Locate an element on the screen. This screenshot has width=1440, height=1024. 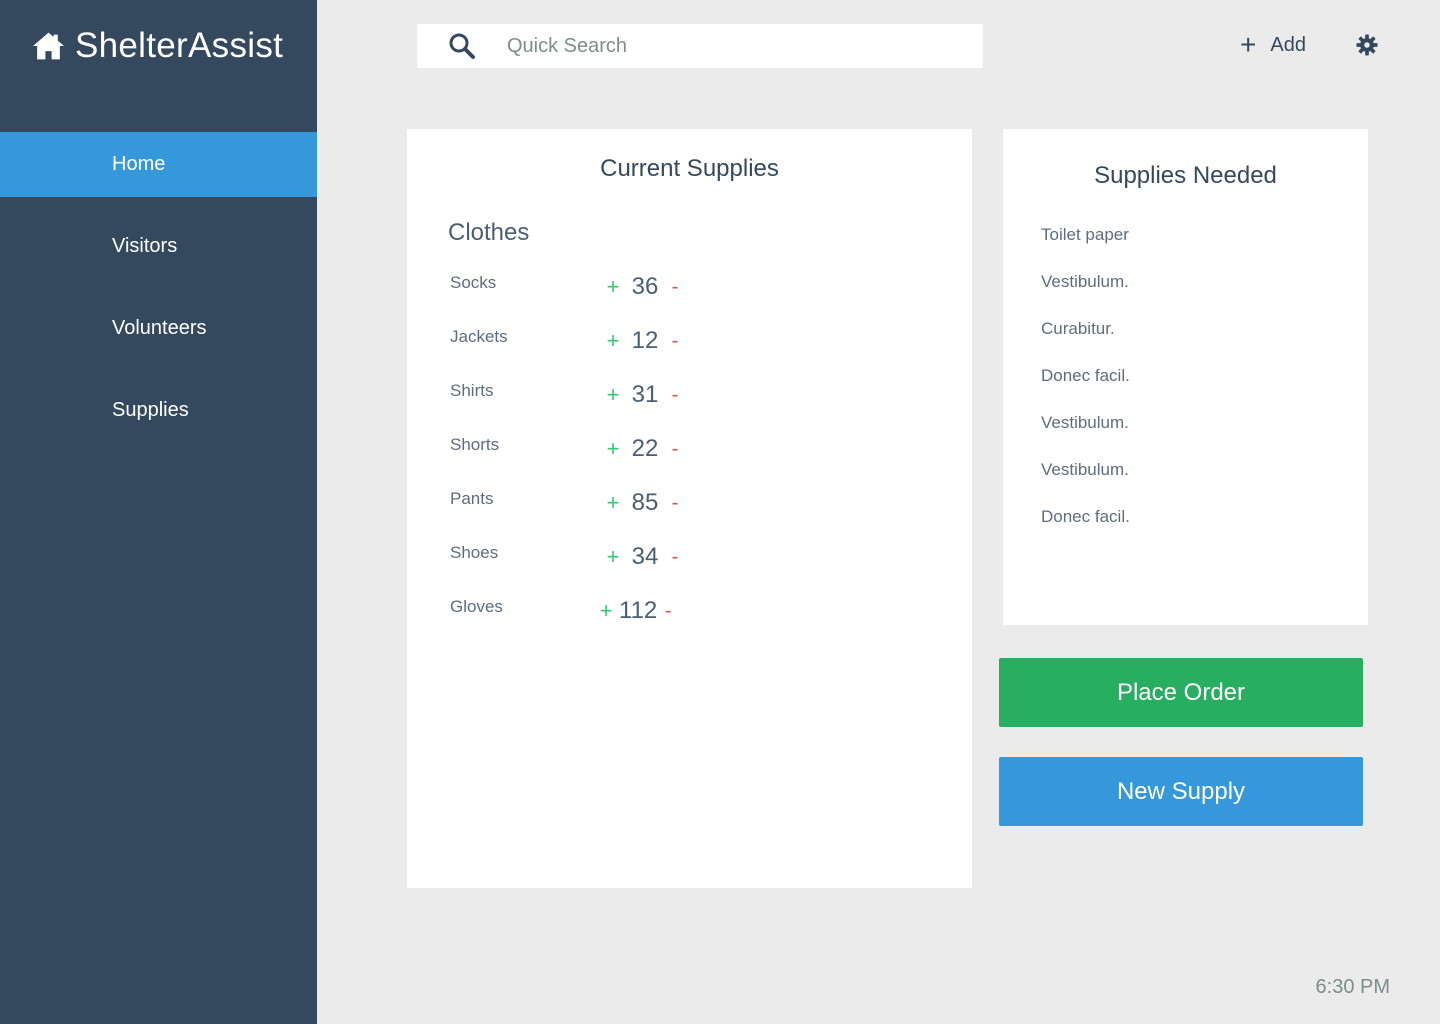
quantity-value: 12 is located at coordinates (645, 340).